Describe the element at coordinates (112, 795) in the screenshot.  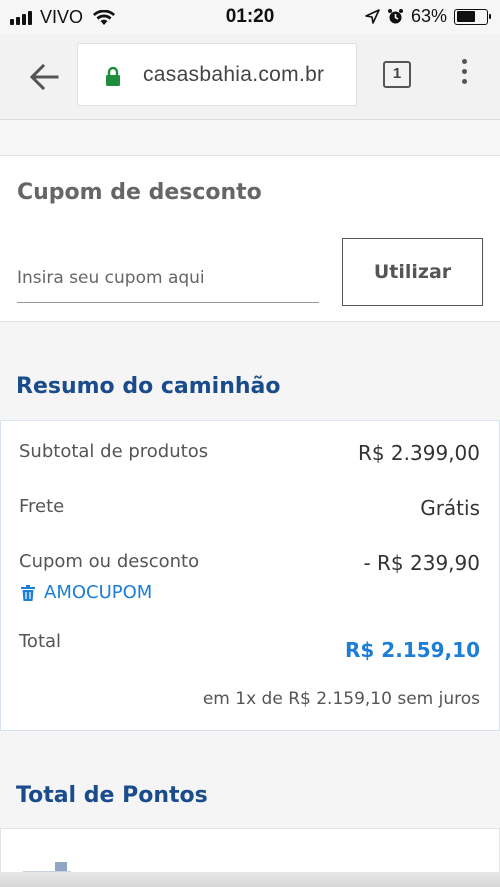
I see `points-title: Total de Pontos` at that location.